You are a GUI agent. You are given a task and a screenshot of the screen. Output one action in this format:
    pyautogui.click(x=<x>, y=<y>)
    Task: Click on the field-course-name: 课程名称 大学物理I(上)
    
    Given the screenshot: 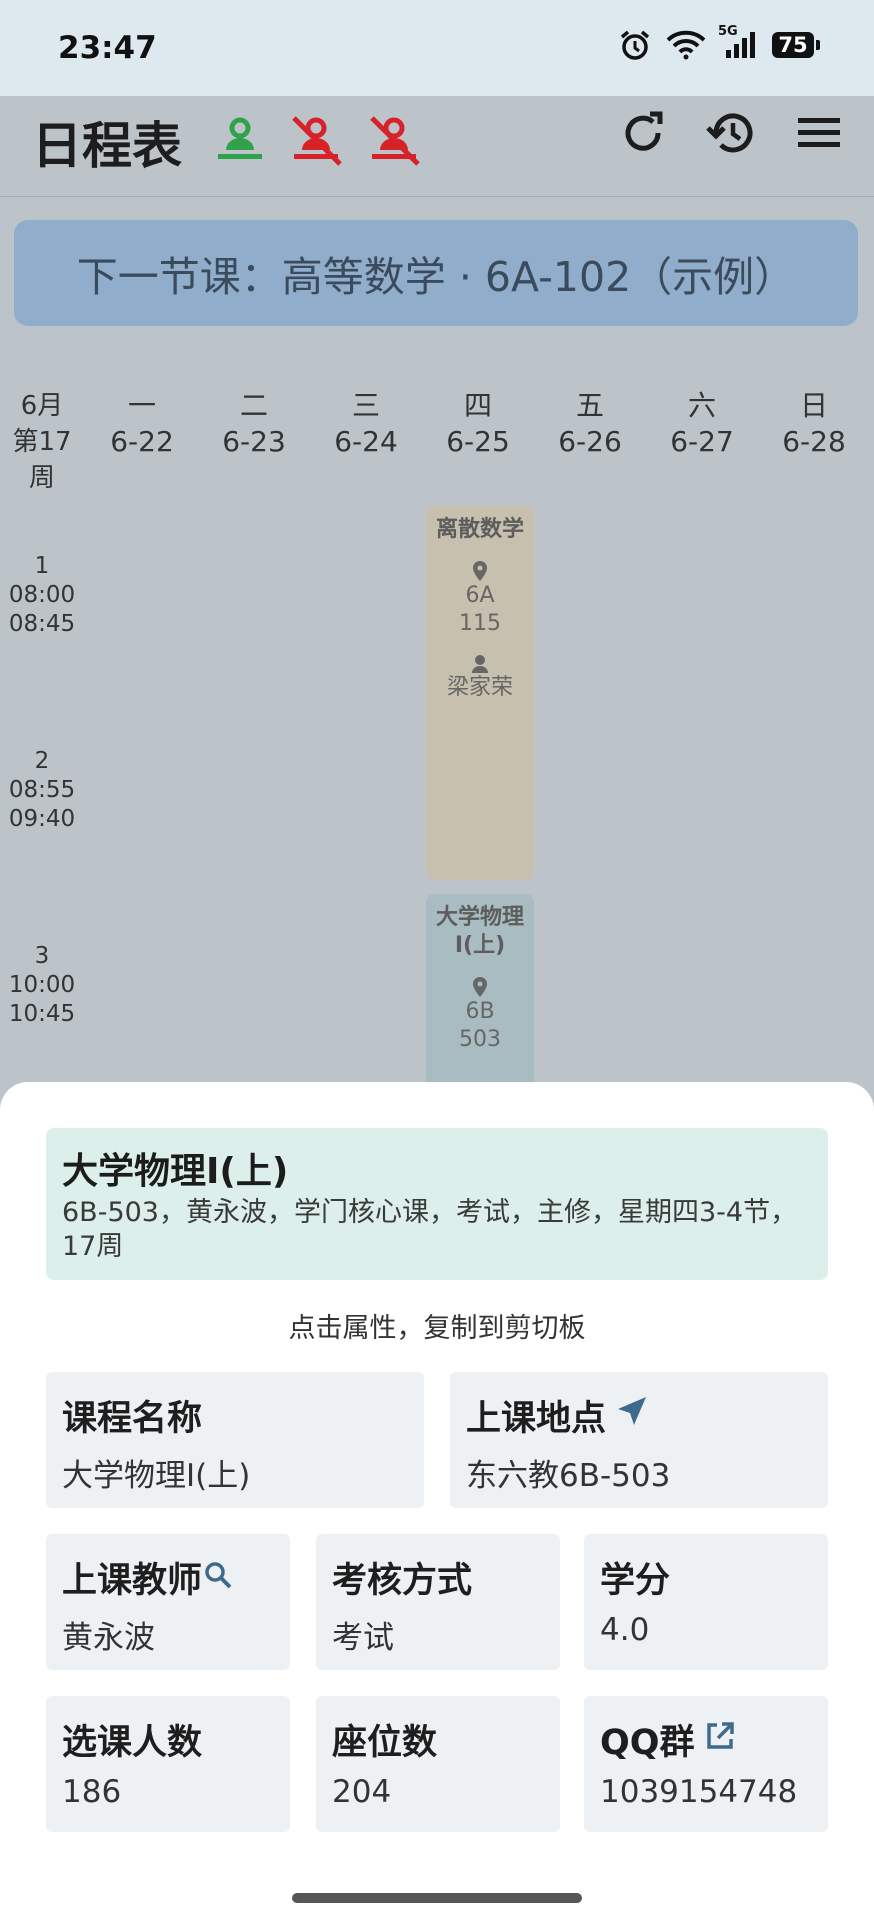 What is the action you would take?
    pyautogui.click(x=235, y=1440)
    